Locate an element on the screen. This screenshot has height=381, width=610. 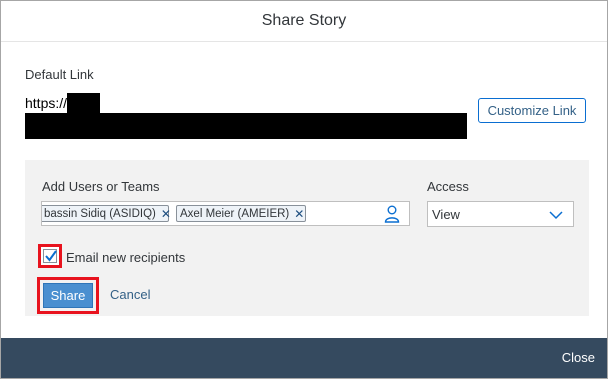
user-token-label: bassin Sidiq (ASIDIQ) is located at coordinates (100, 213).